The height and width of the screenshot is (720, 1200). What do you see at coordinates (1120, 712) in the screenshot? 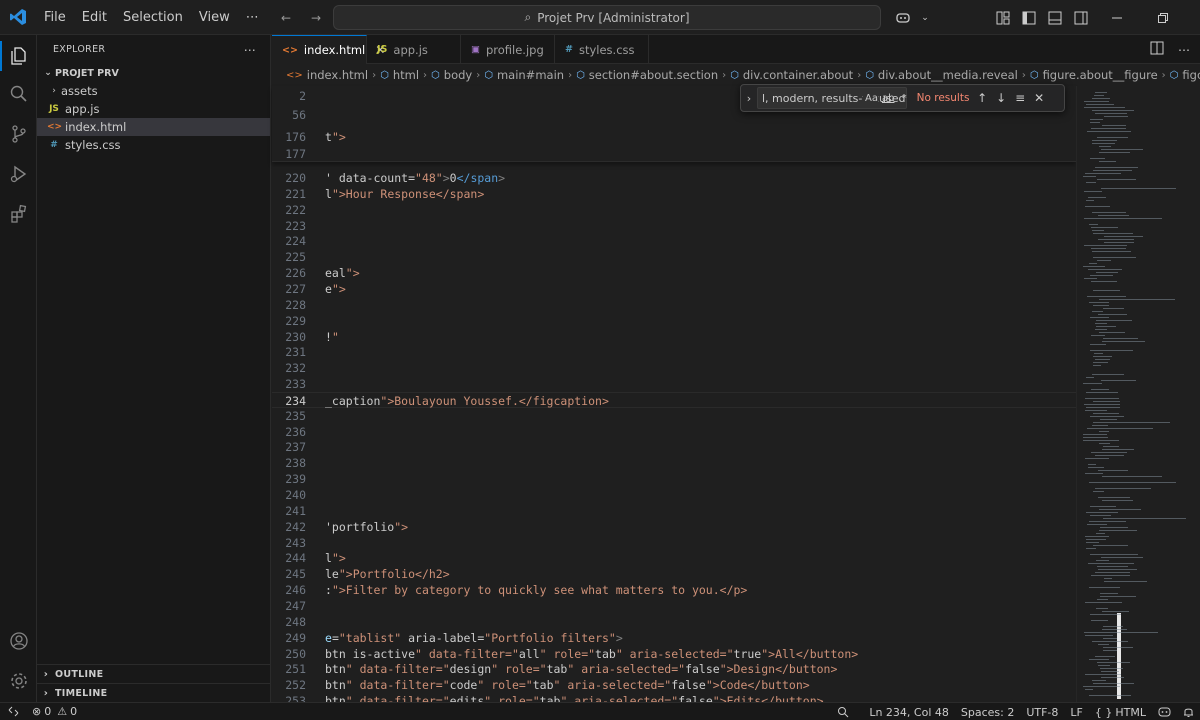
I see `language-mode: { } HTML` at bounding box center [1120, 712].